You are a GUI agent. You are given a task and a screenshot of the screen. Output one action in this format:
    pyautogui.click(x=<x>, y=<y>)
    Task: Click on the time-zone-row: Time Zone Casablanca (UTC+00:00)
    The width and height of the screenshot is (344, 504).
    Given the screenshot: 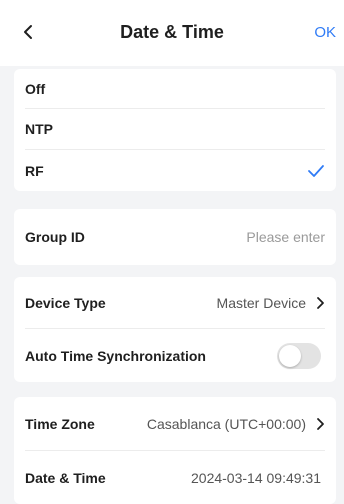 What is the action you would take?
    pyautogui.click(x=175, y=424)
    